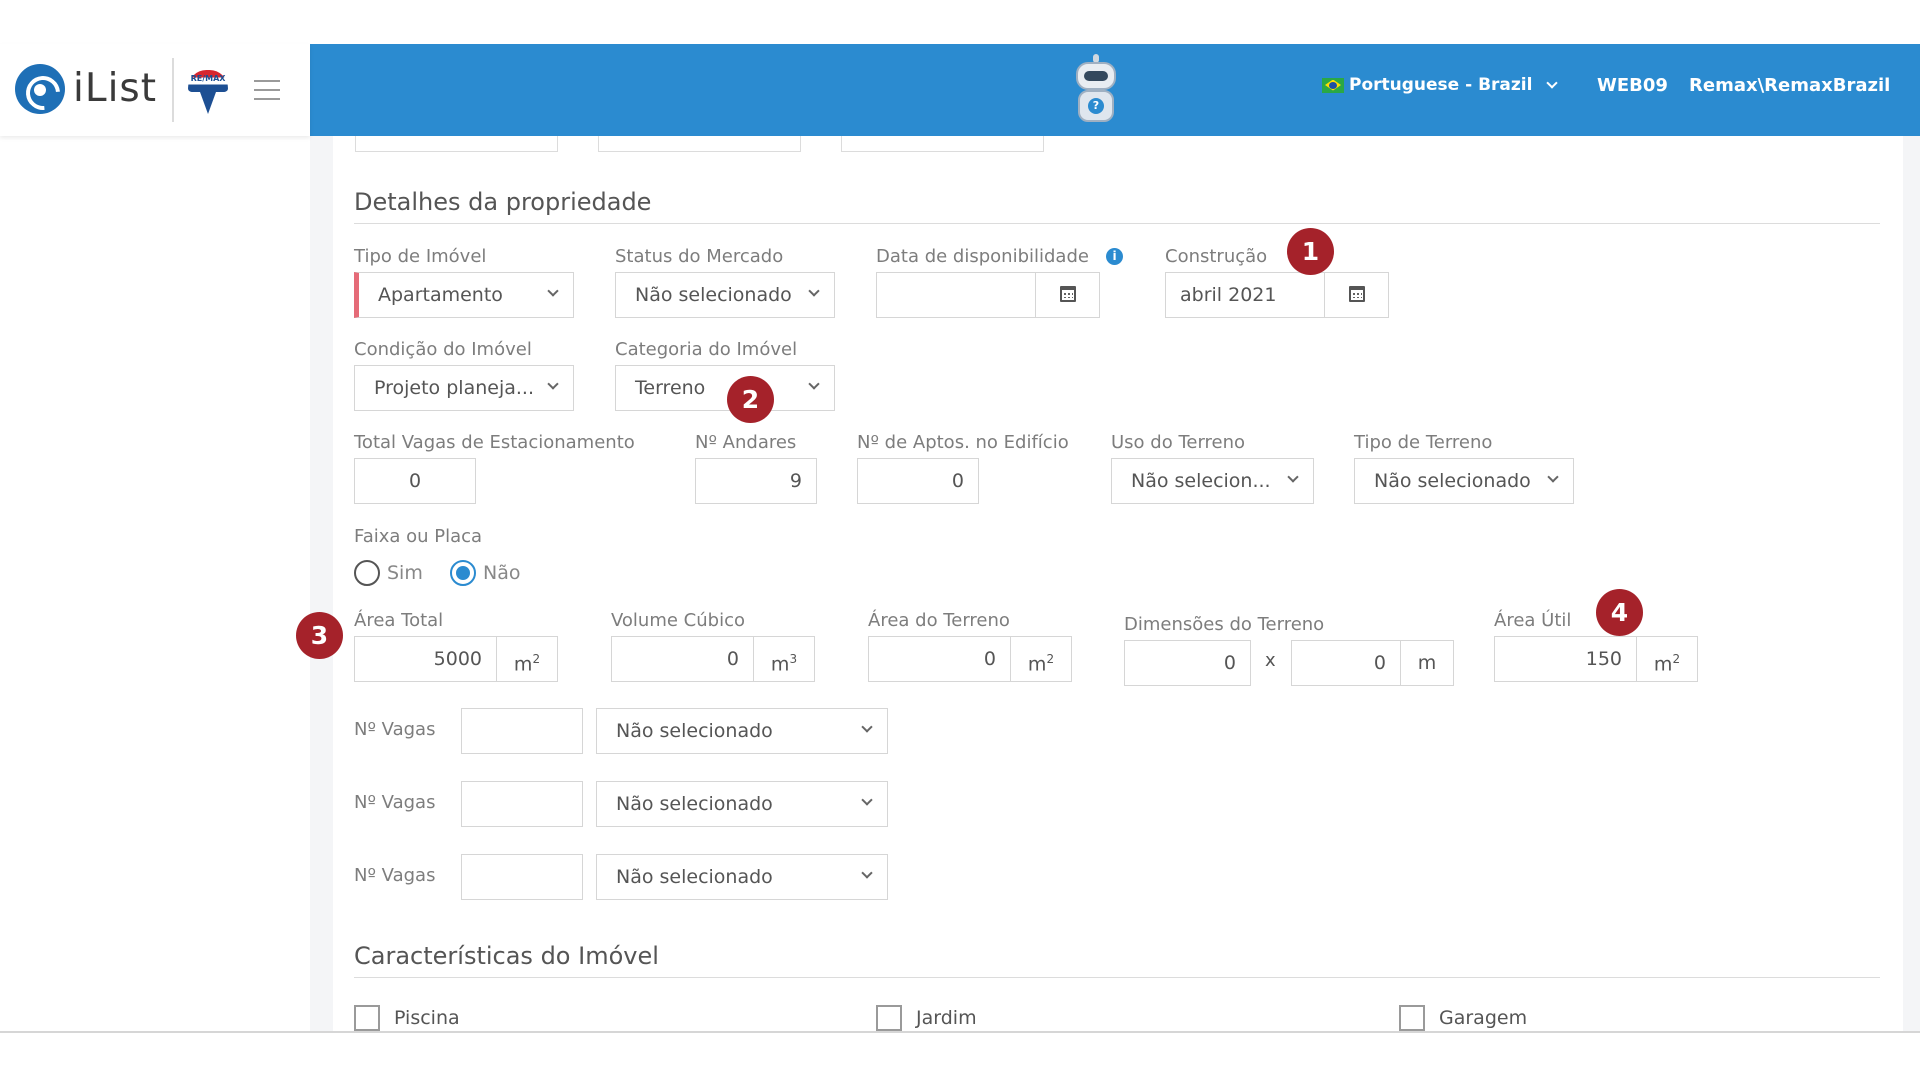 Image resolution: width=1920 pixels, height=1080 pixels. Describe the element at coordinates (494, 442) in the screenshot. I see `total-vagas-label: Total Vagas de Estacionamento` at that location.